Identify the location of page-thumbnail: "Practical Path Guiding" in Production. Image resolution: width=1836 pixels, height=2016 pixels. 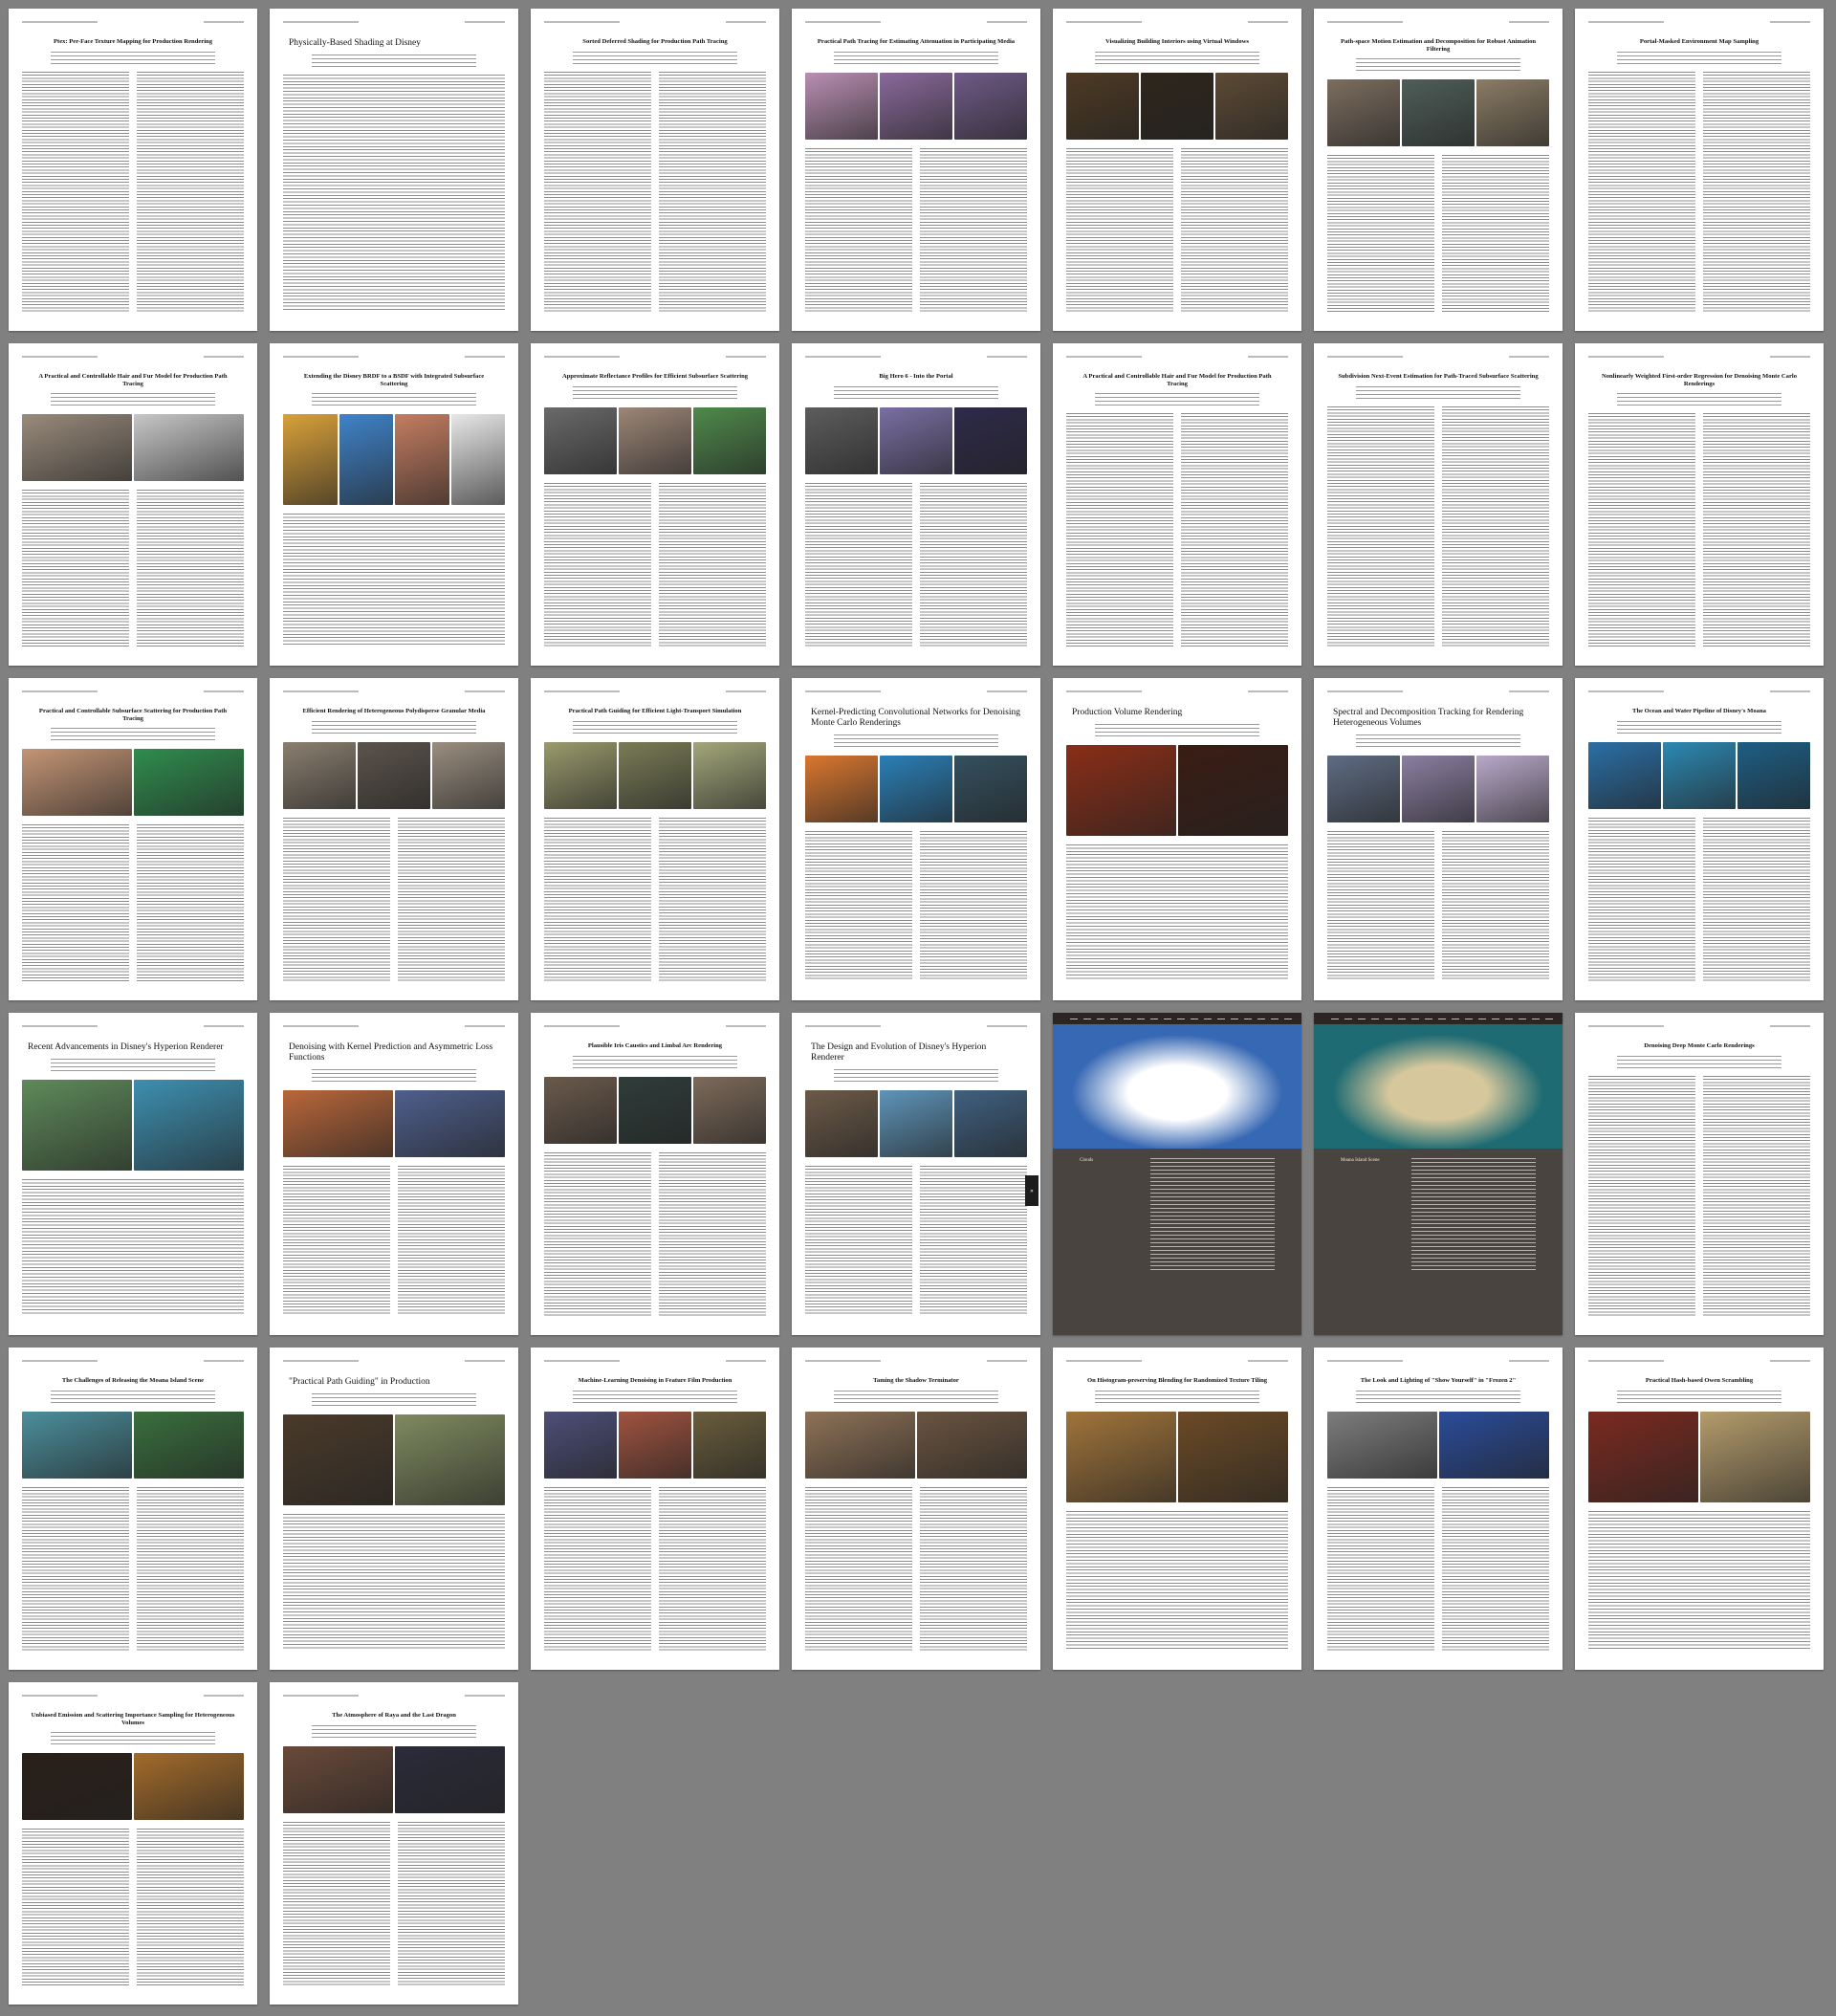
(394, 1509).